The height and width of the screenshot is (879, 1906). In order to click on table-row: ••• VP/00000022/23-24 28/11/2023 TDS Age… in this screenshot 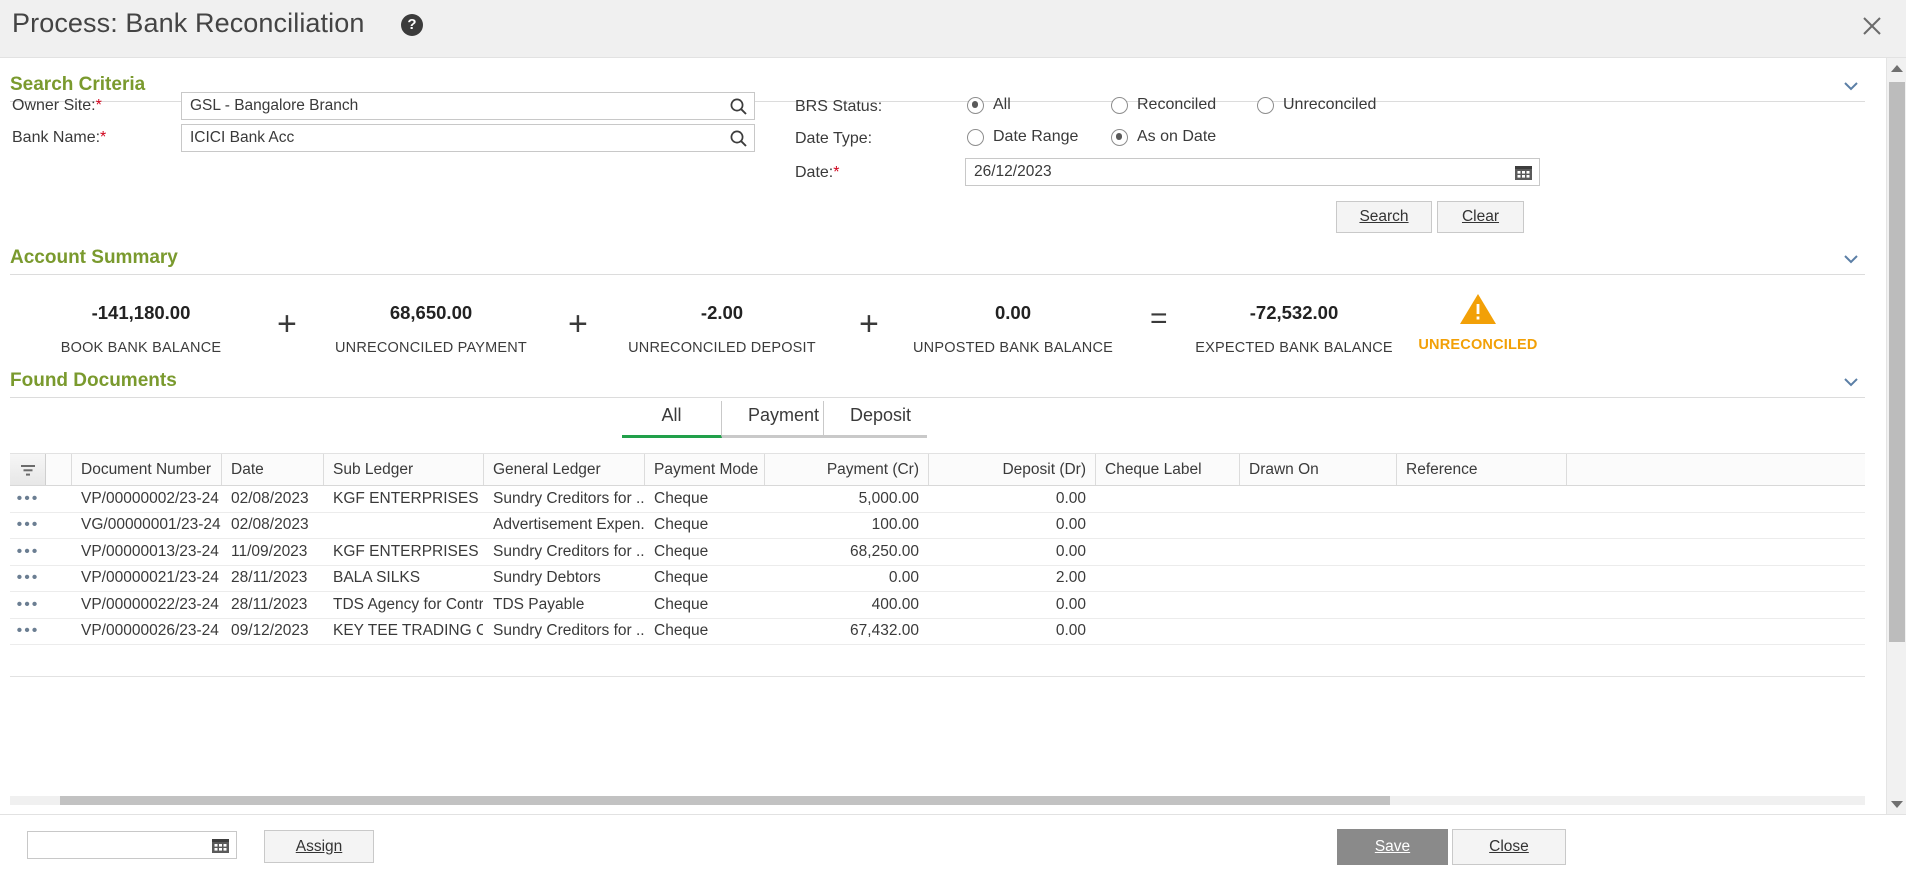, I will do `click(937, 605)`.